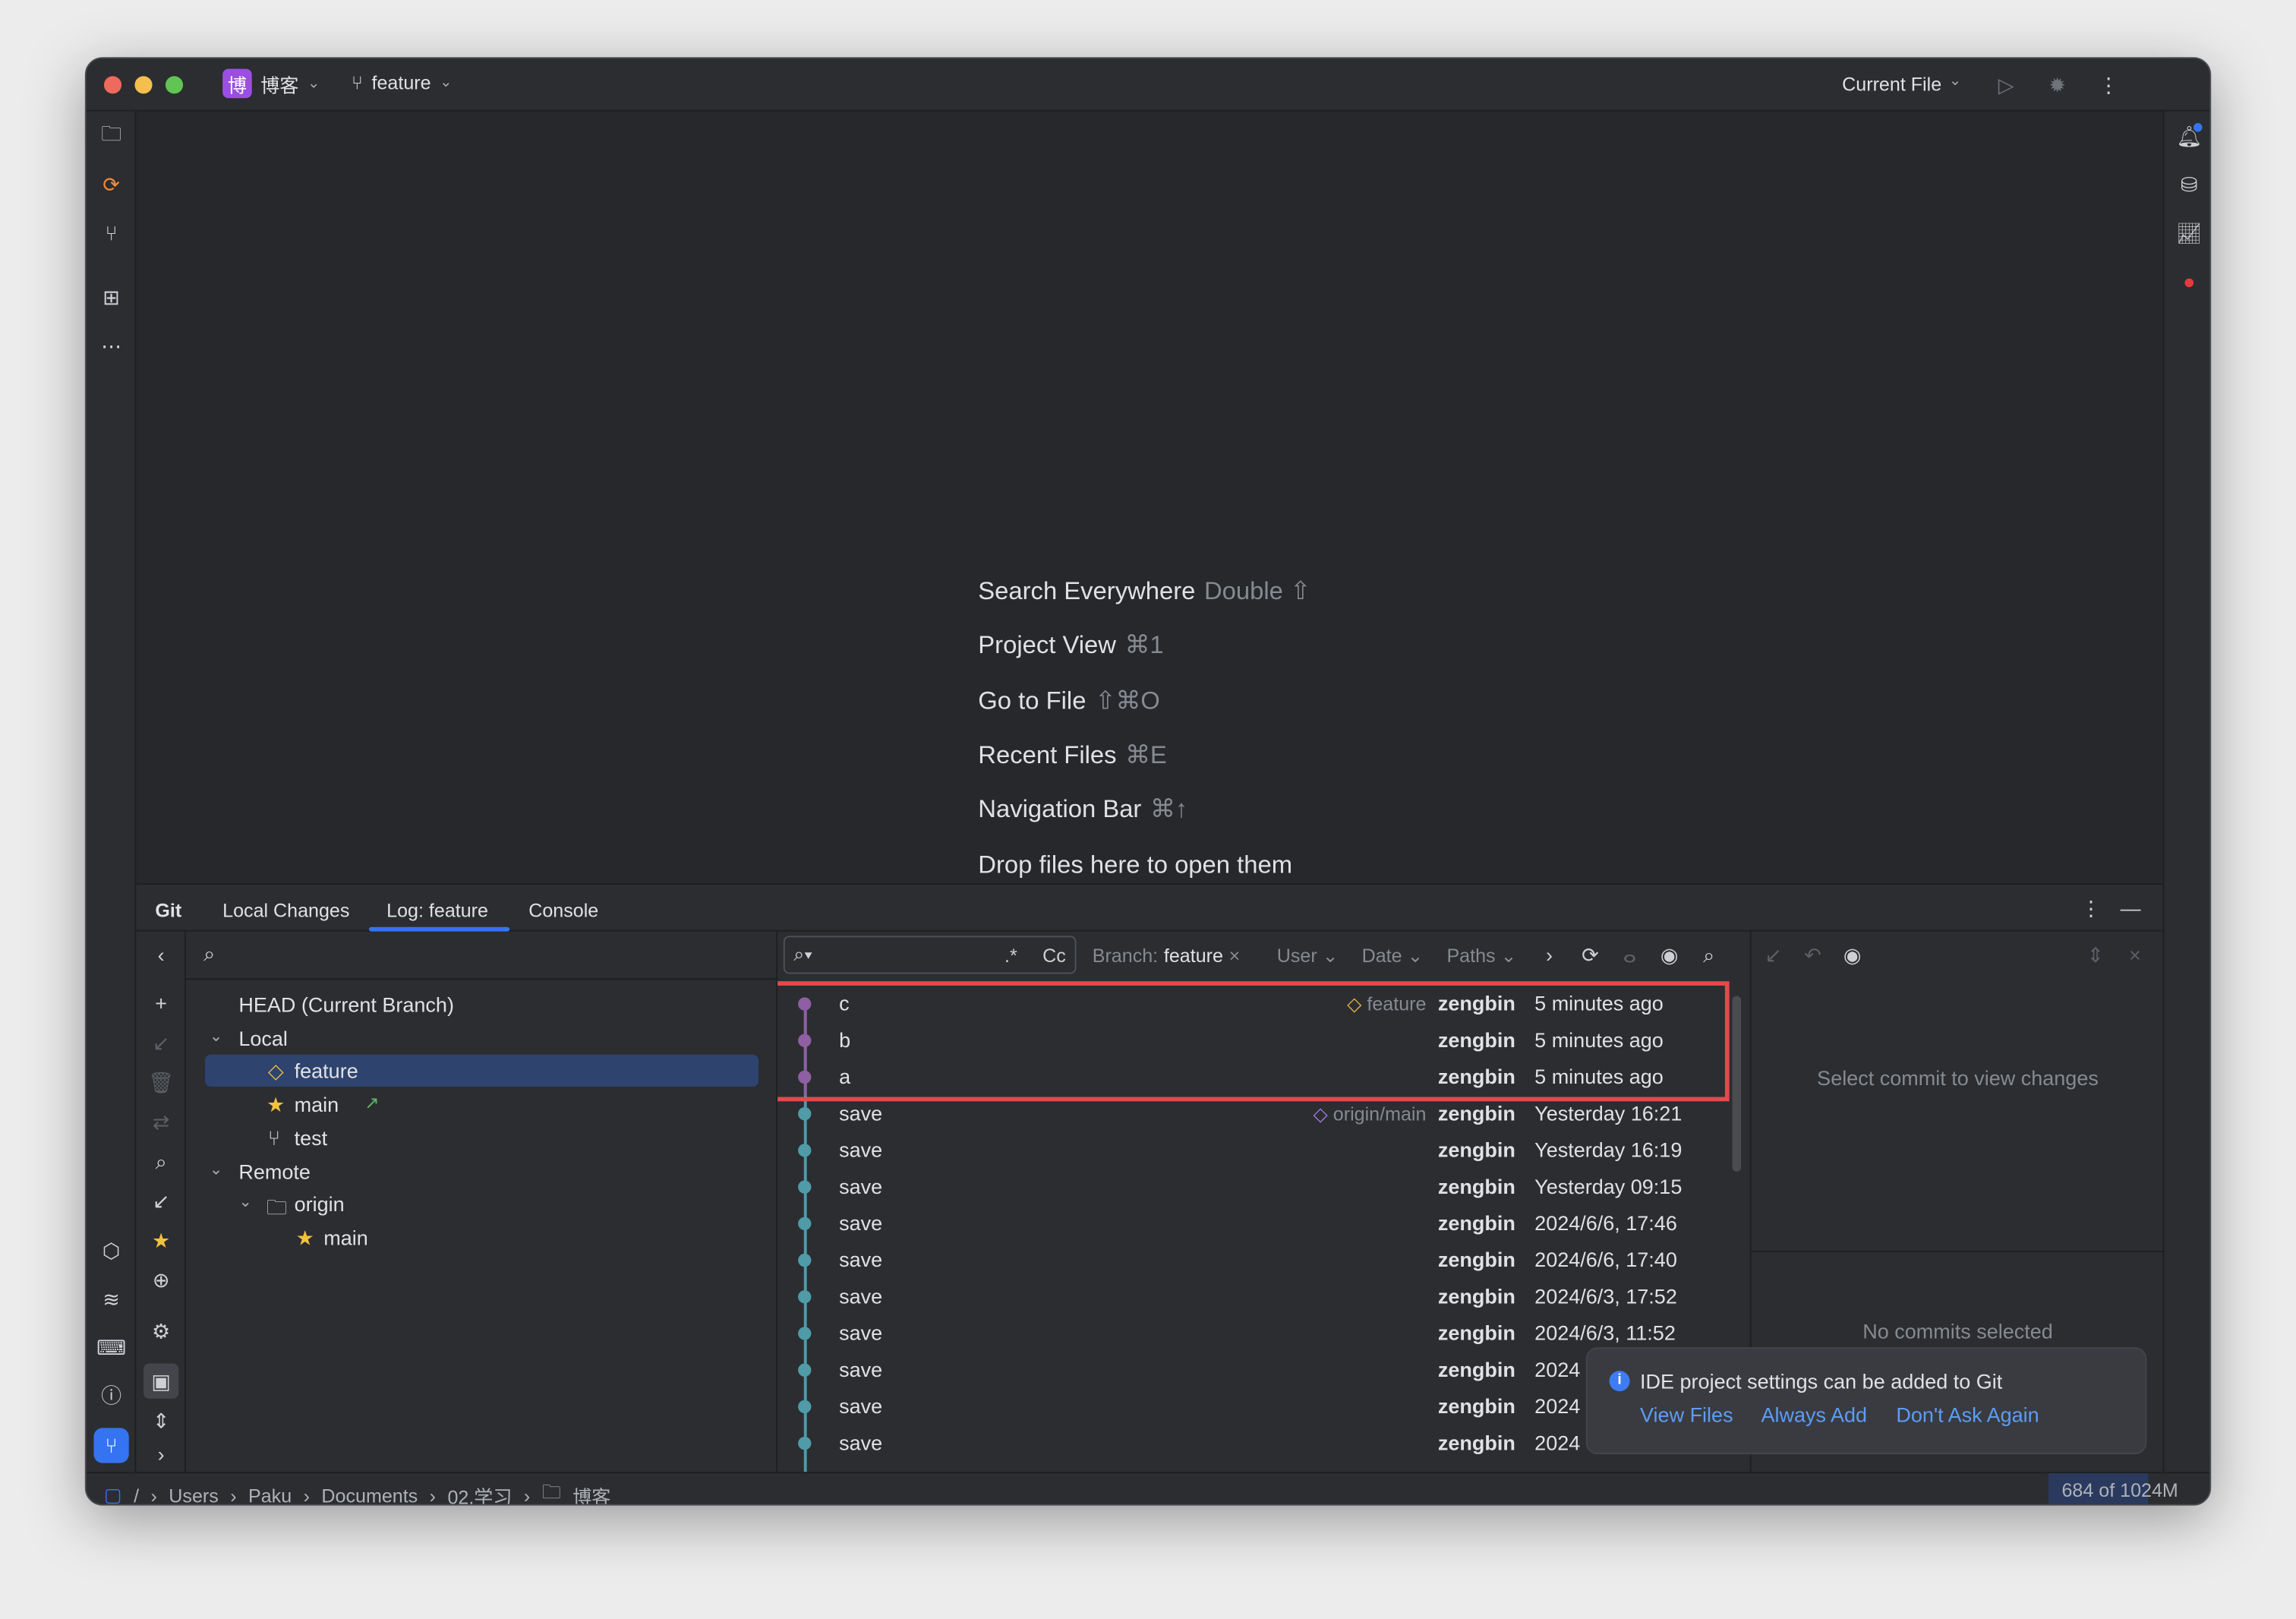 This screenshot has width=2296, height=1619. Describe the element at coordinates (136, 1494) in the screenshot. I see `breadcrumb-item: /` at that location.